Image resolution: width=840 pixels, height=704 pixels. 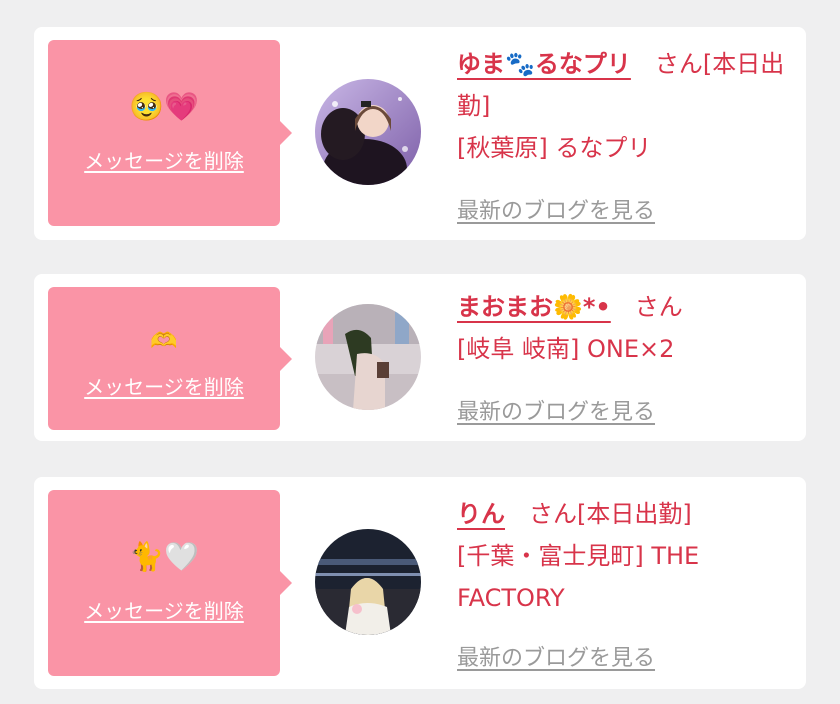 I want to click on status-text: [本日出勤], so click(x=634, y=514).